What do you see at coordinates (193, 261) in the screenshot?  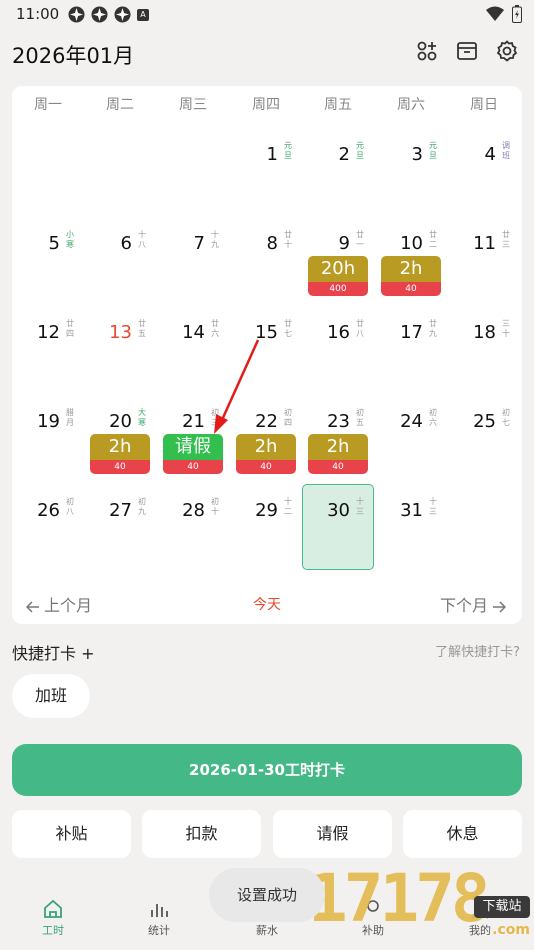 I see `day-cell: 7 十九` at bounding box center [193, 261].